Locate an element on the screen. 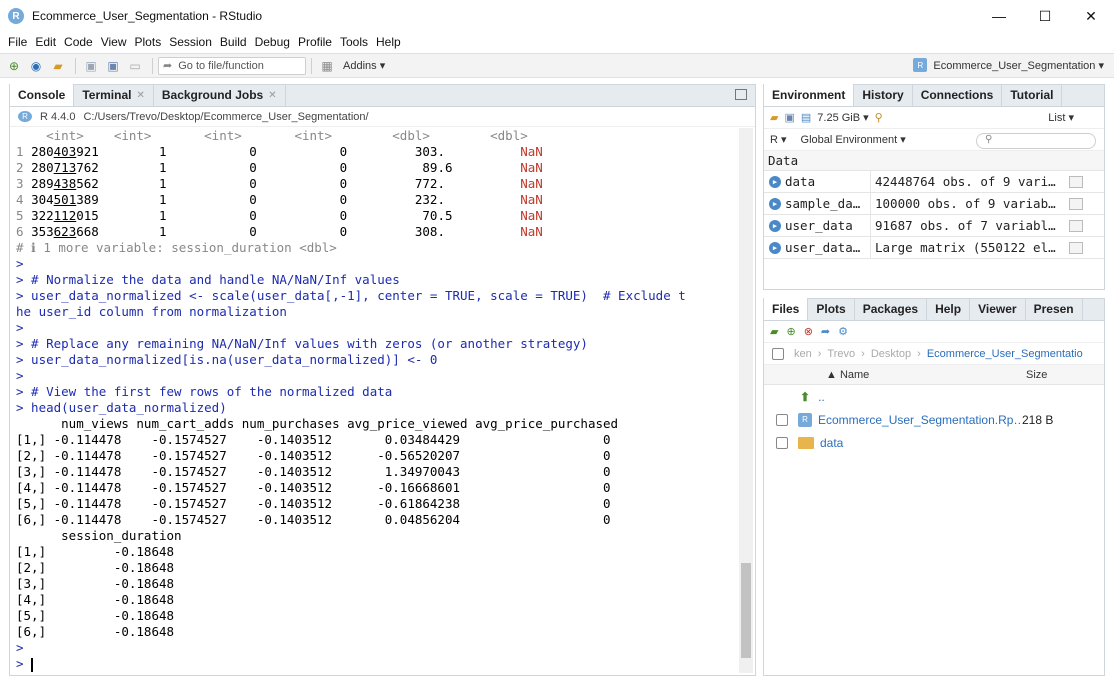 This screenshot has height=684, width=1114. menu-debug: Debug is located at coordinates (272, 42).